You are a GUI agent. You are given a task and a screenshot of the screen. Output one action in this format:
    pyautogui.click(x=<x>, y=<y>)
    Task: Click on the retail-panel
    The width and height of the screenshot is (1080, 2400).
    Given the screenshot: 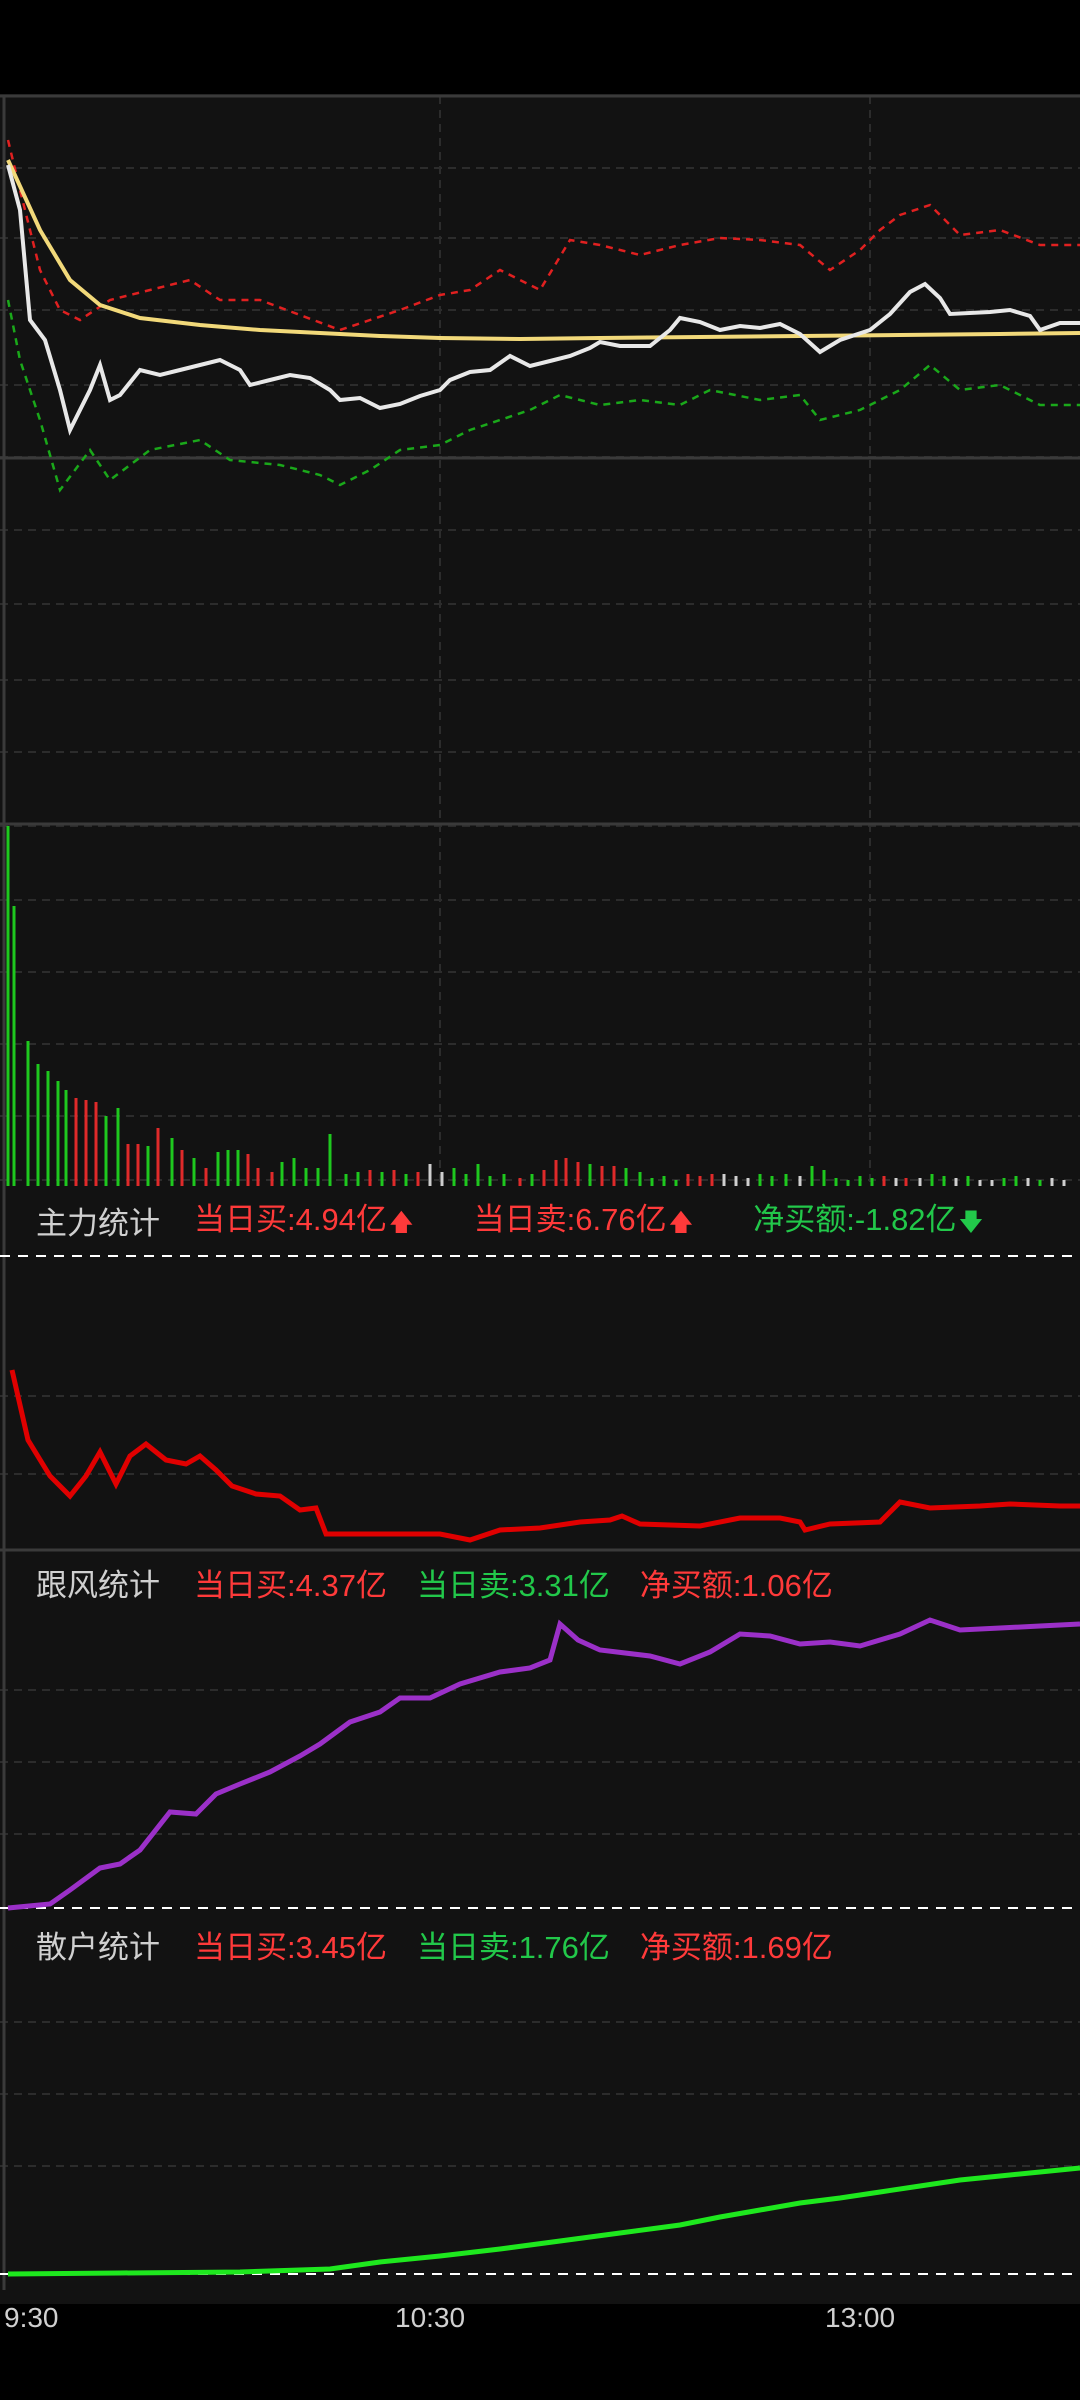 What is the action you would take?
    pyautogui.click(x=543, y=2221)
    